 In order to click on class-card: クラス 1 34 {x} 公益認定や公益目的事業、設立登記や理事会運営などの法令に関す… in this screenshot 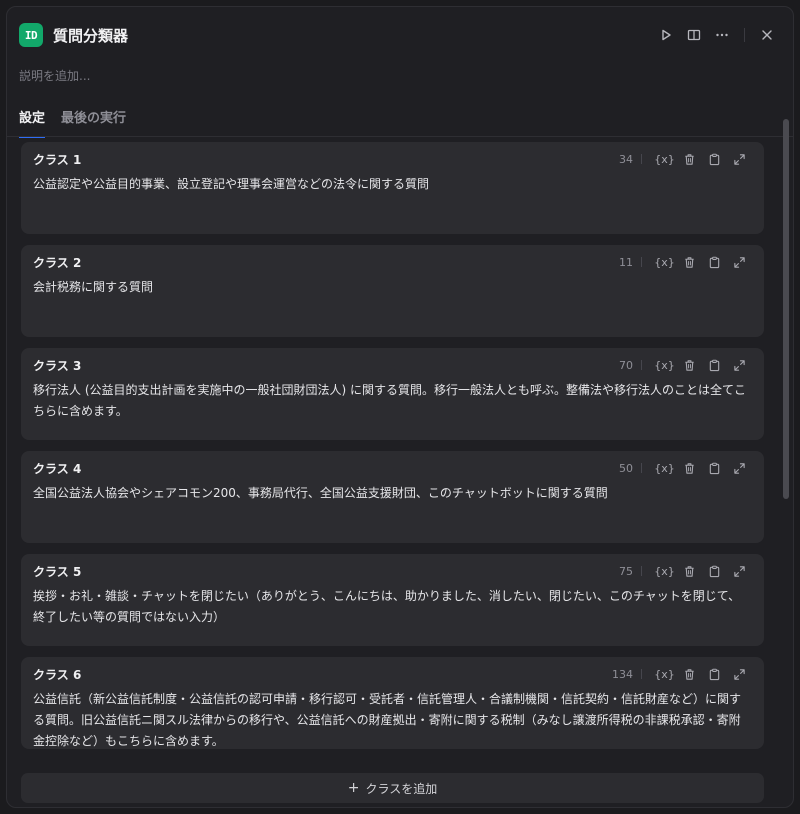, I will do `click(392, 188)`.